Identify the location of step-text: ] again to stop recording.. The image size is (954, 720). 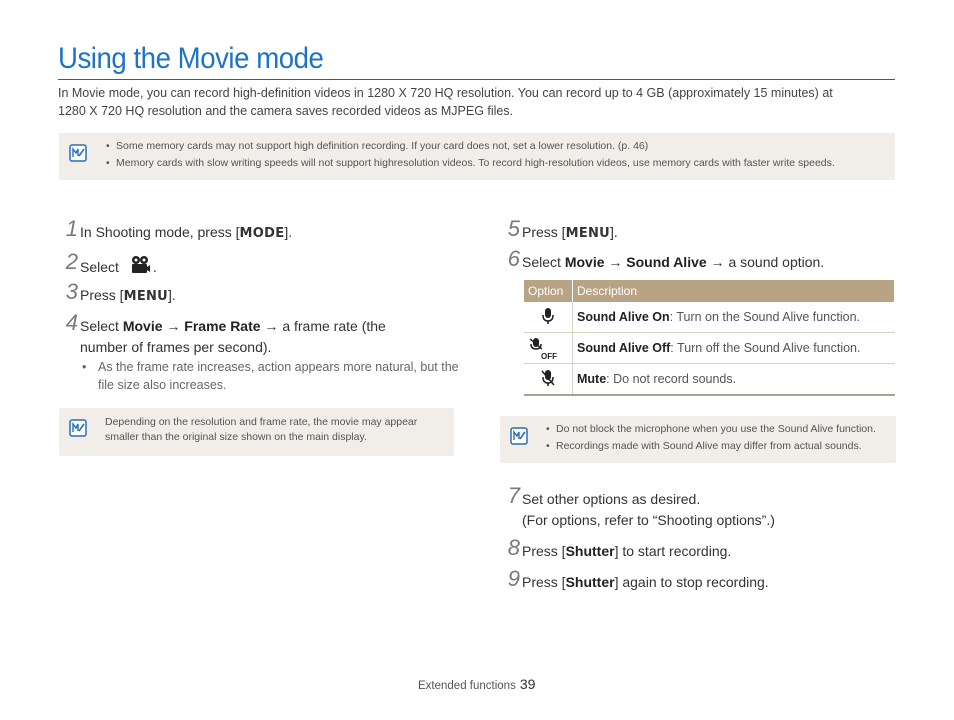
(691, 582).